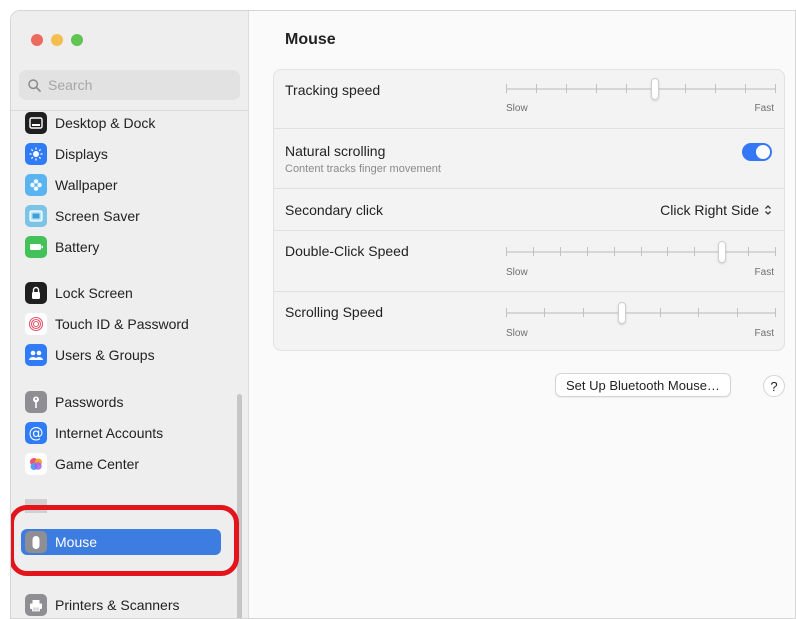 This screenshot has height=619, width=796. I want to click on sidebar-item-screen-saver: Screen Saver, so click(125, 216).